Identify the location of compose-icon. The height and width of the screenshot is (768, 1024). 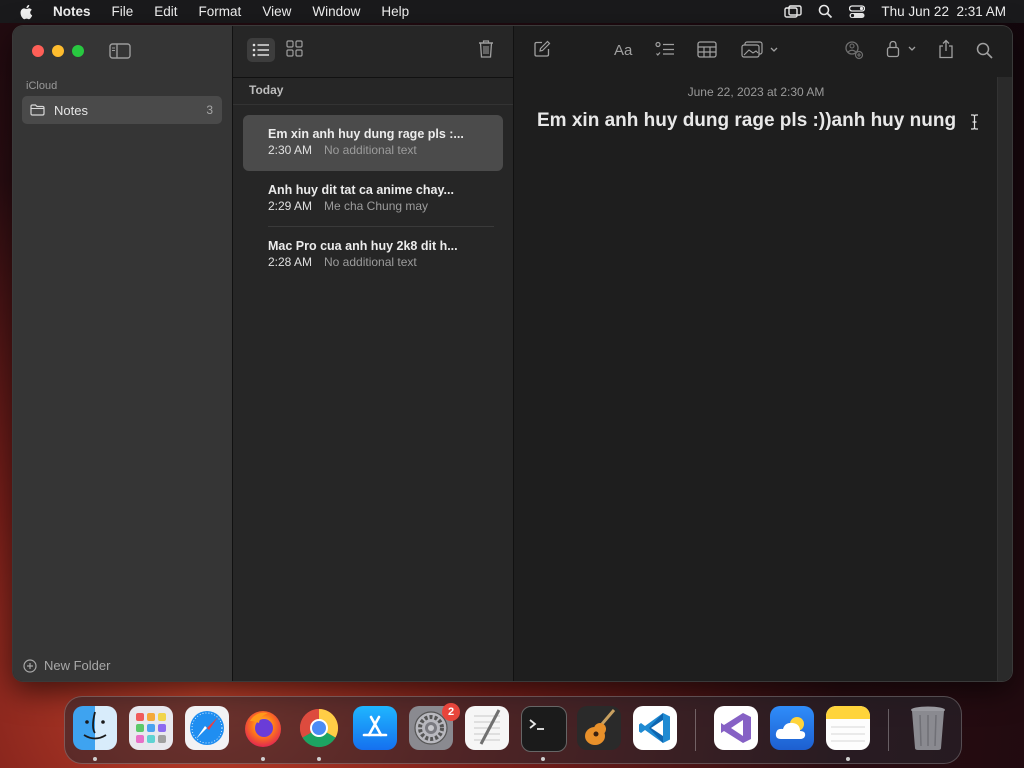
(542, 49).